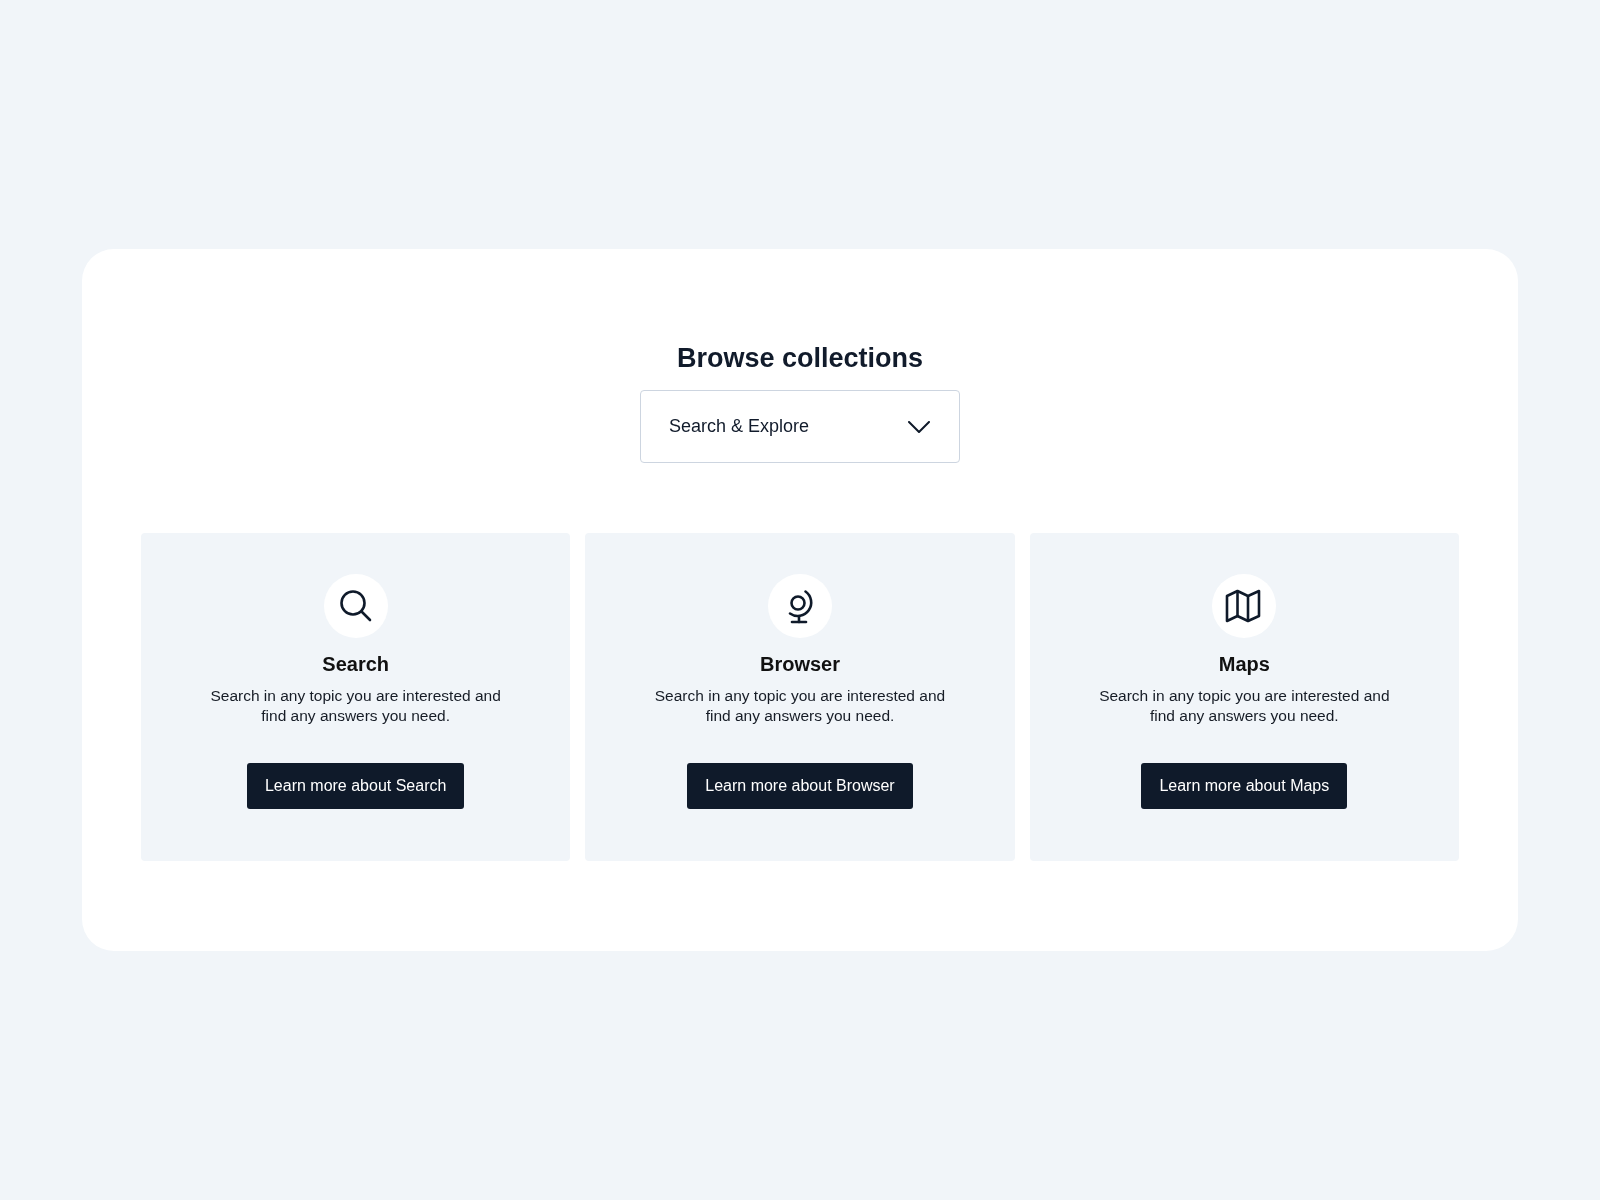 The image size is (1600, 1200). I want to click on search-icon, so click(355, 606).